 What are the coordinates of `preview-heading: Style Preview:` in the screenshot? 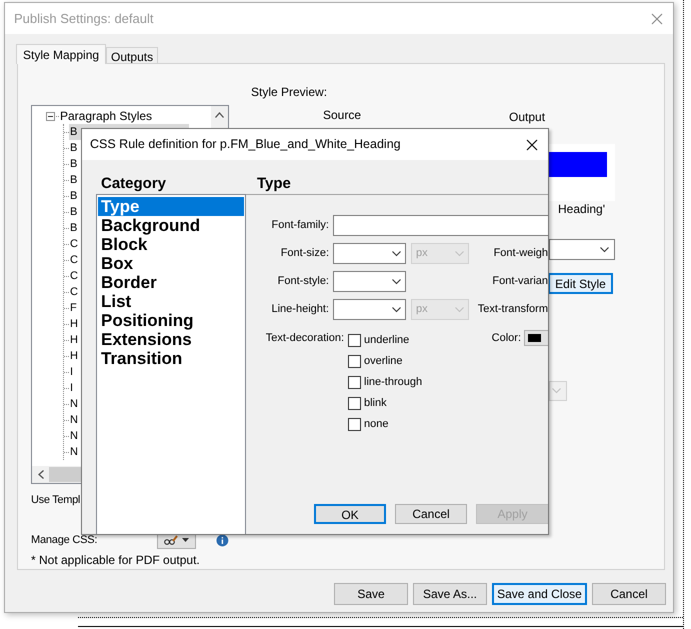 It's located at (289, 92).